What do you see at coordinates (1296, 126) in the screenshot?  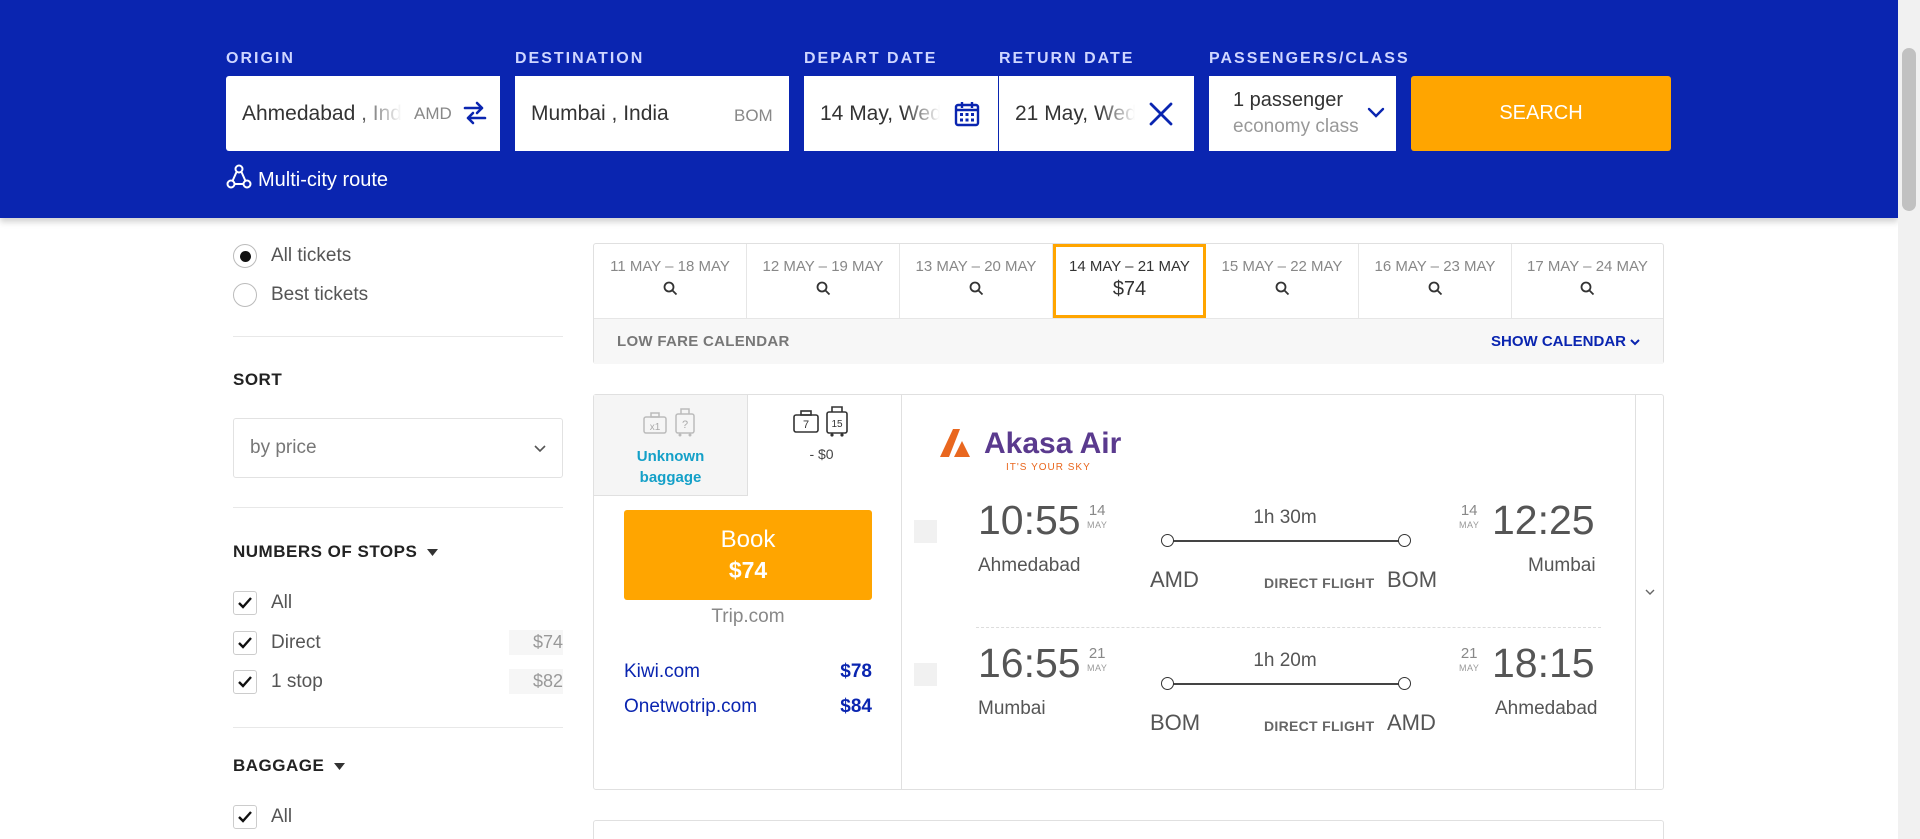 I see `cabin-class: economy class` at bounding box center [1296, 126].